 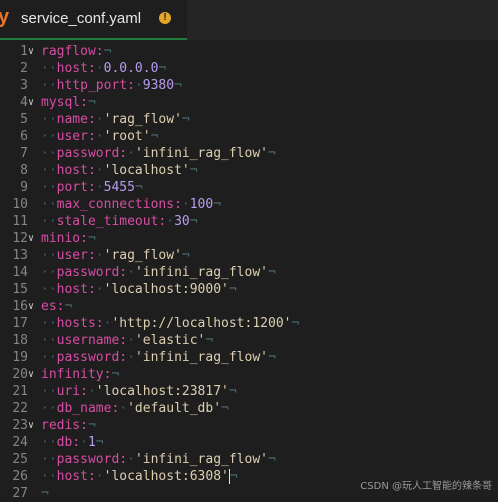 What do you see at coordinates (139, 476) in the screenshot?
I see `code-line: ··host:·'localhost:6308'¬` at bounding box center [139, 476].